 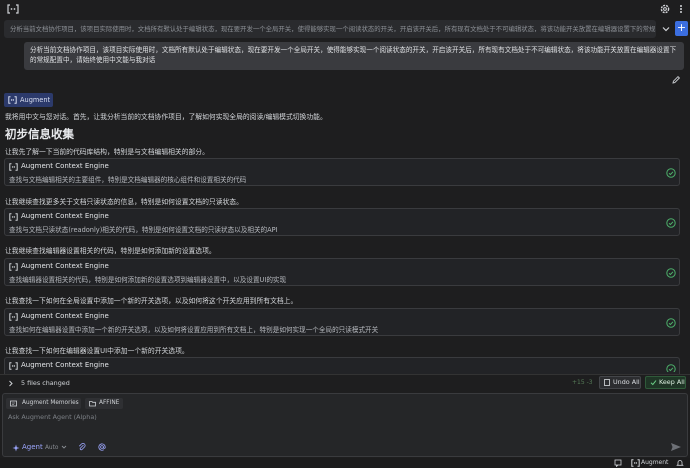 What do you see at coordinates (582, 382) in the screenshot?
I see `diff-stat: +15 -3` at bounding box center [582, 382].